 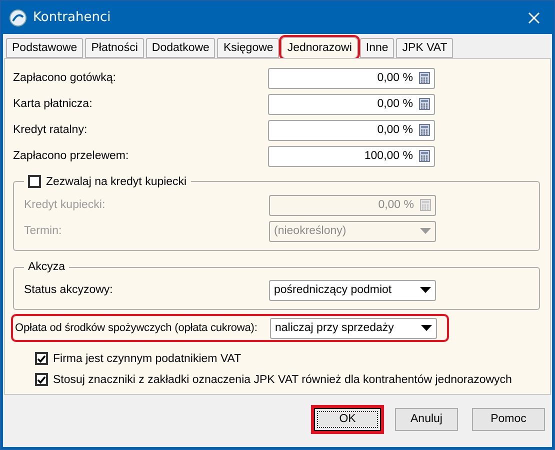 I want to click on tab: Jednorazowi, so click(x=319, y=47).